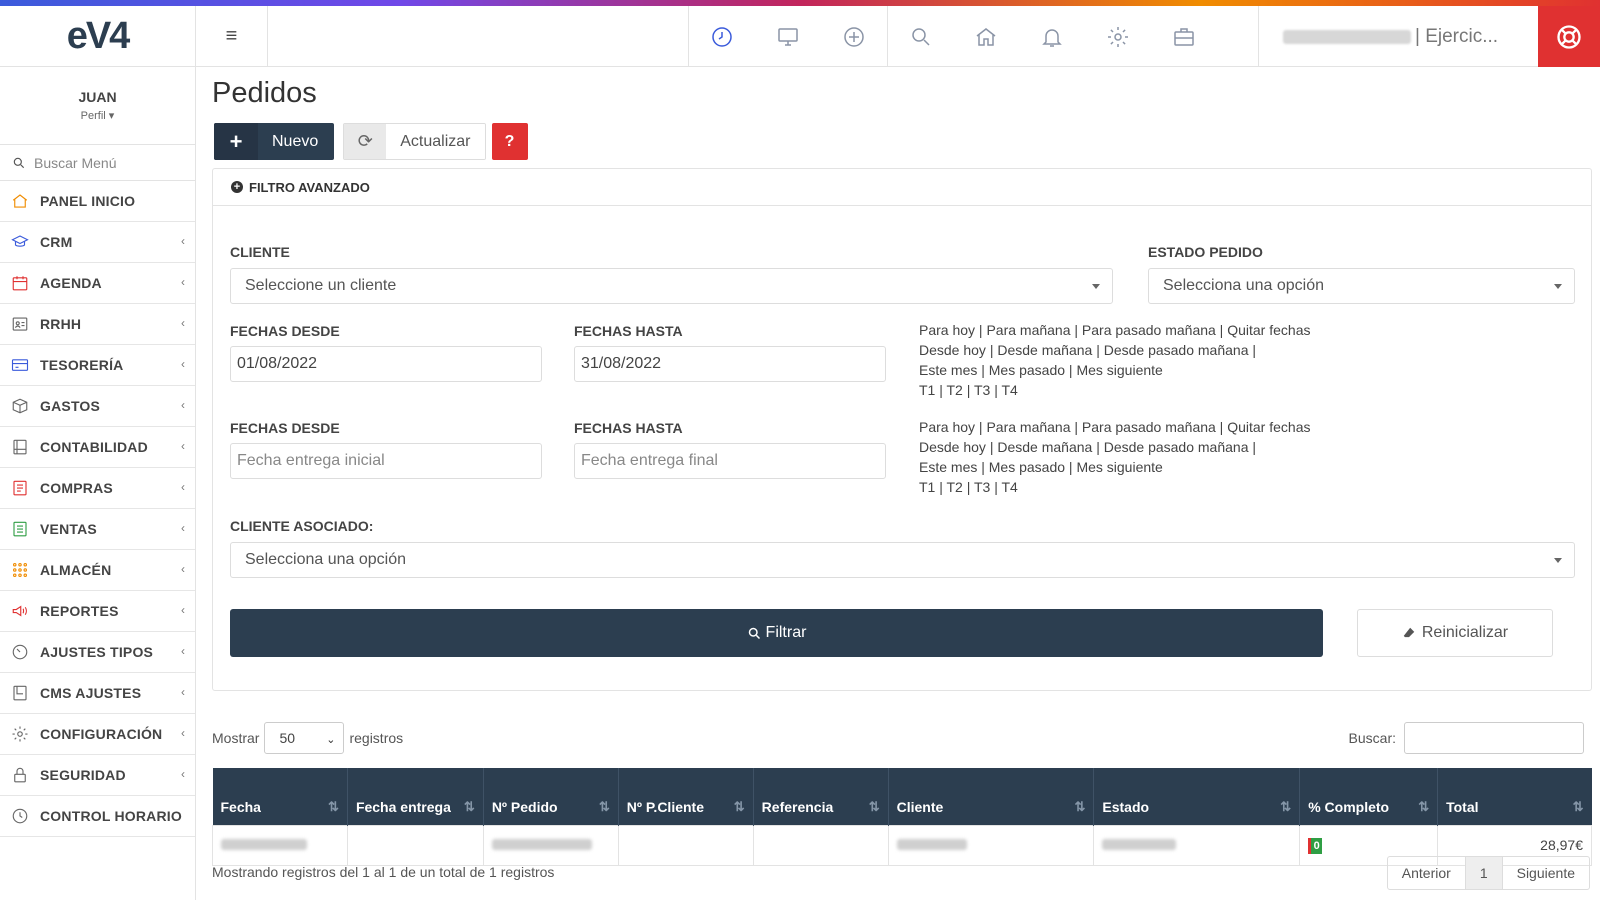 The image size is (1600, 900). I want to click on sidebar-item-ajustes-tipos: AJUSTES TIPOS ‹, so click(97, 652).